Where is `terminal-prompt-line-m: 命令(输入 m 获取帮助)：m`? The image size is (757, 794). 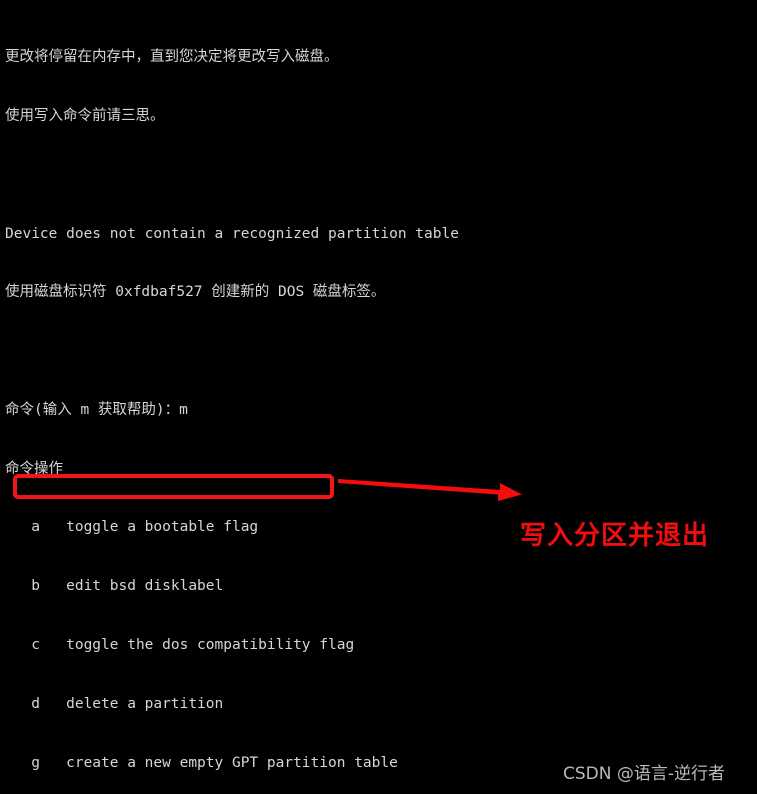
terminal-prompt-line-m: 命令(输入 m 获取帮助)：m is located at coordinates (96, 409).